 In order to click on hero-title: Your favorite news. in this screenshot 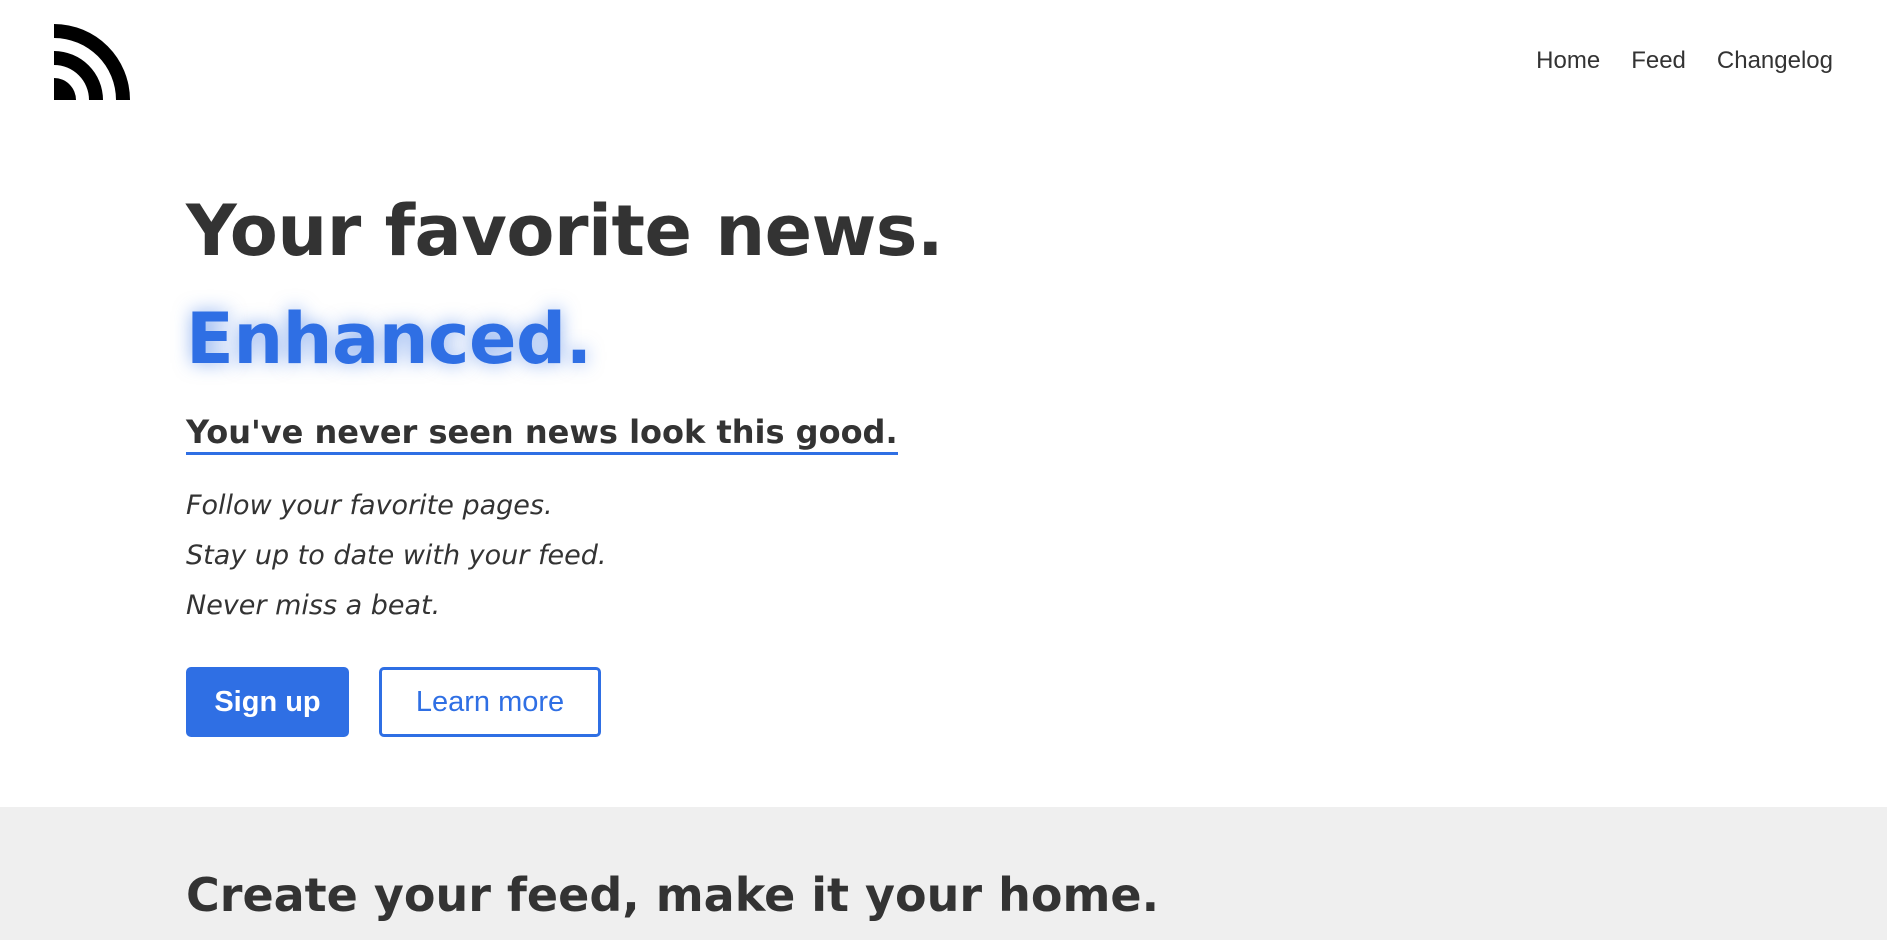, I will do `click(565, 231)`.